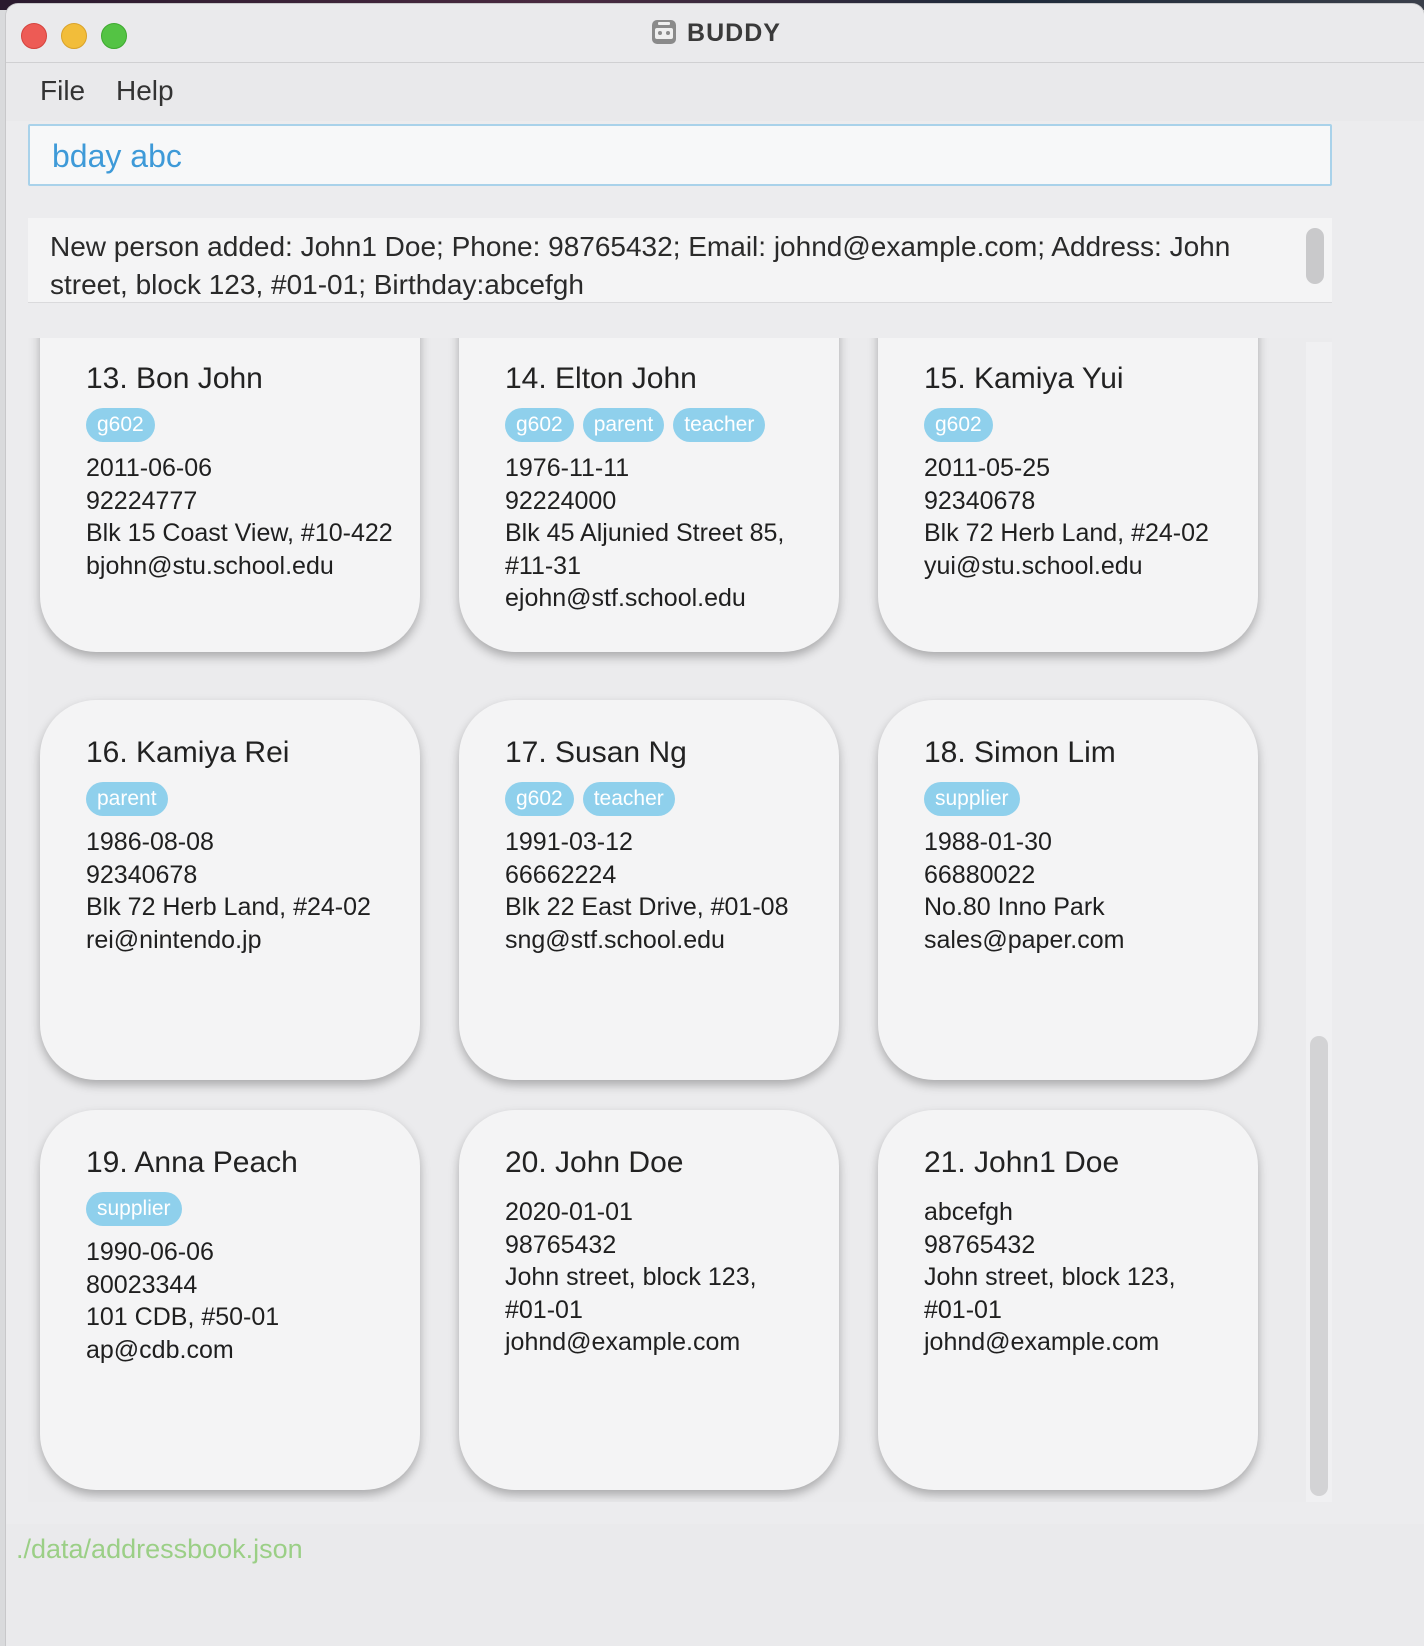 The width and height of the screenshot is (1424, 1646). What do you see at coordinates (715, 92) in the screenshot?
I see `menu-bar: File Help` at bounding box center [715, 92].